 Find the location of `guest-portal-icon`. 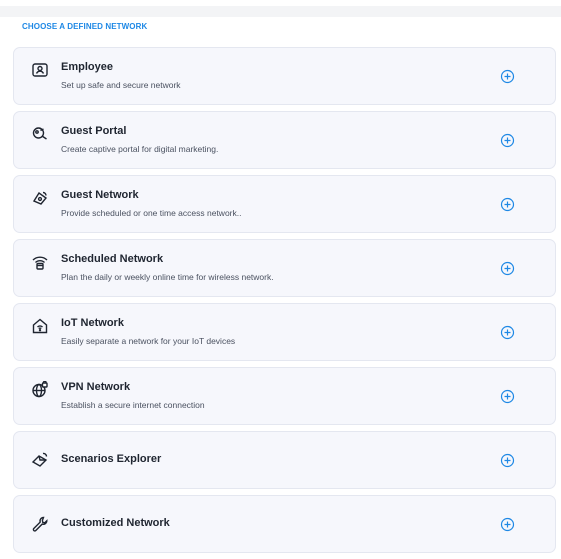

guest-portal-icon is located at coordinates (40, 134).